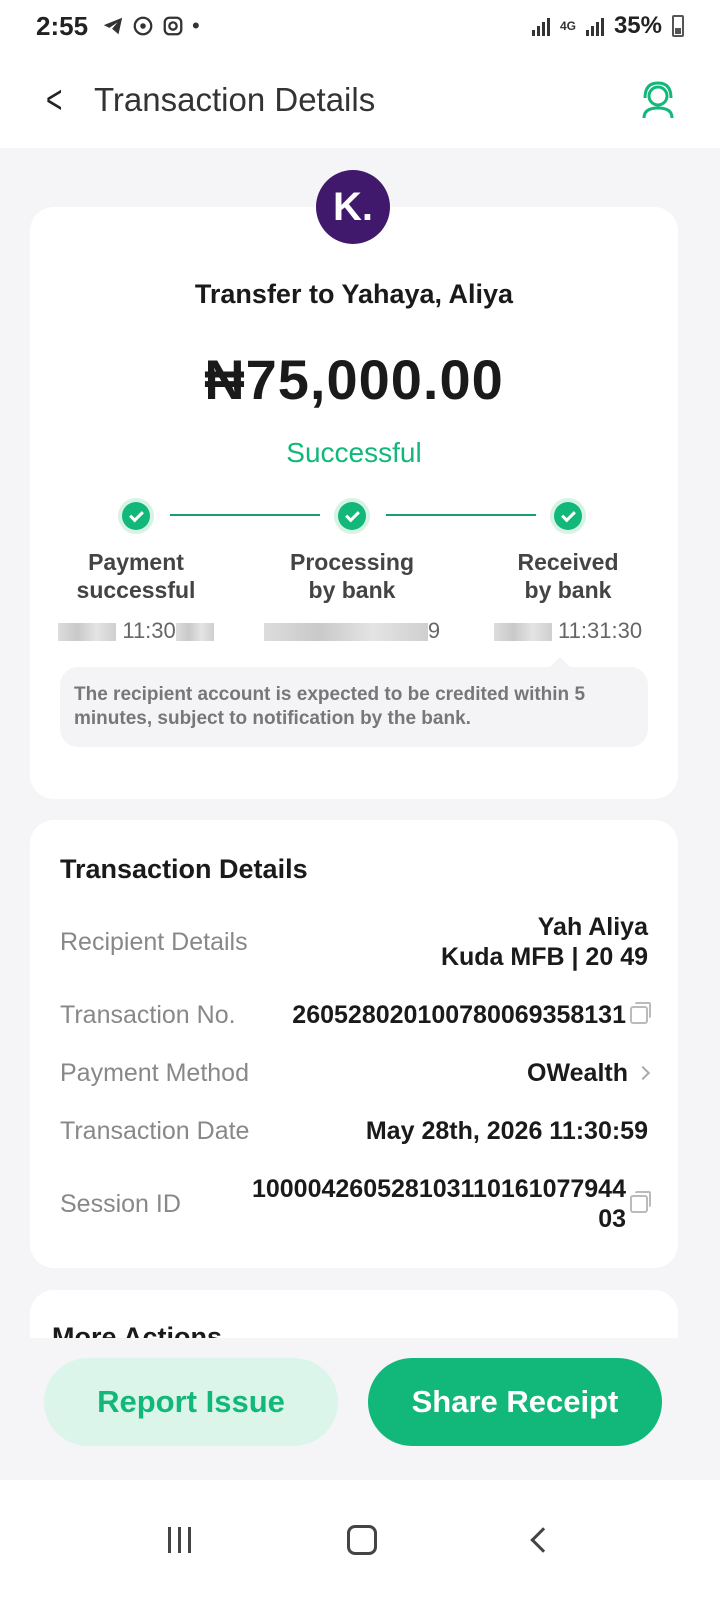 This screenshot has height=1600, width=720. I want to click on back-chevron-icon: <, so click(60, 100).